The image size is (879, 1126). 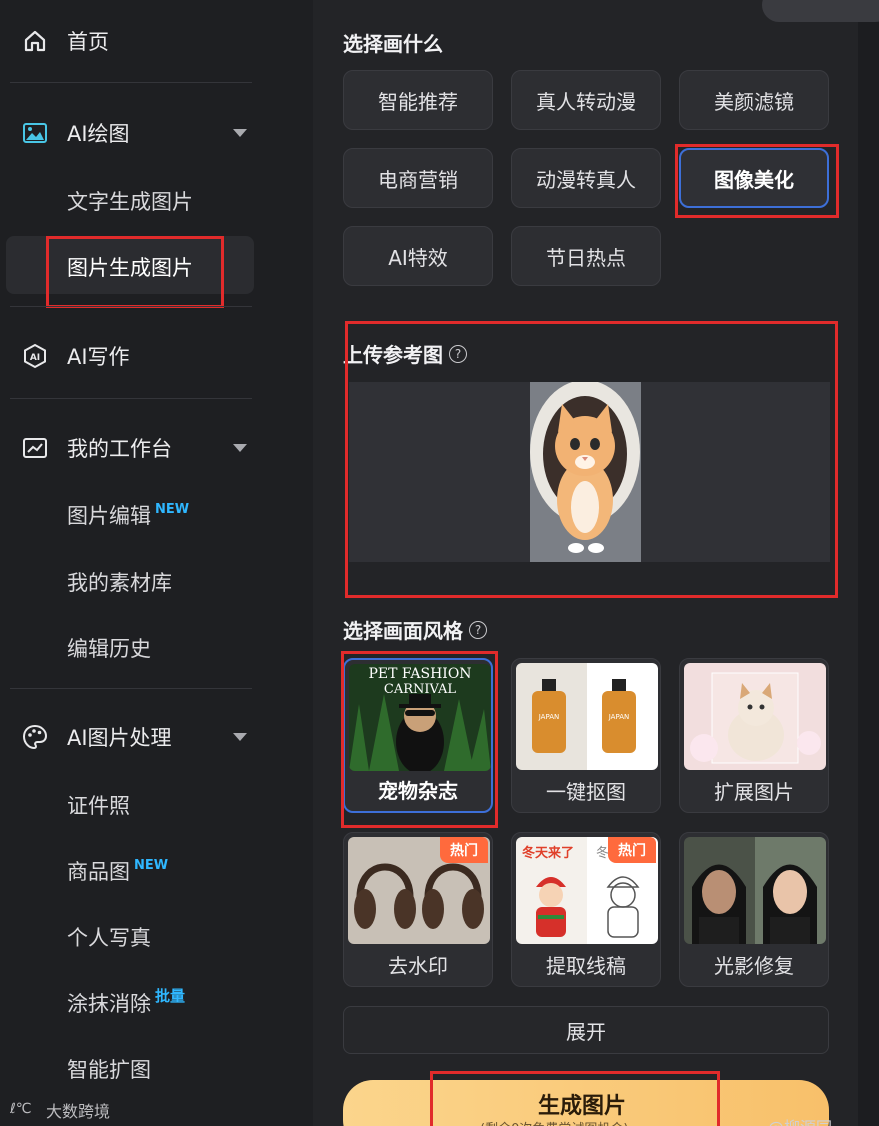 I want to click on sidebar-item-material-library: 我的素材库, so click(x=119, y=582).